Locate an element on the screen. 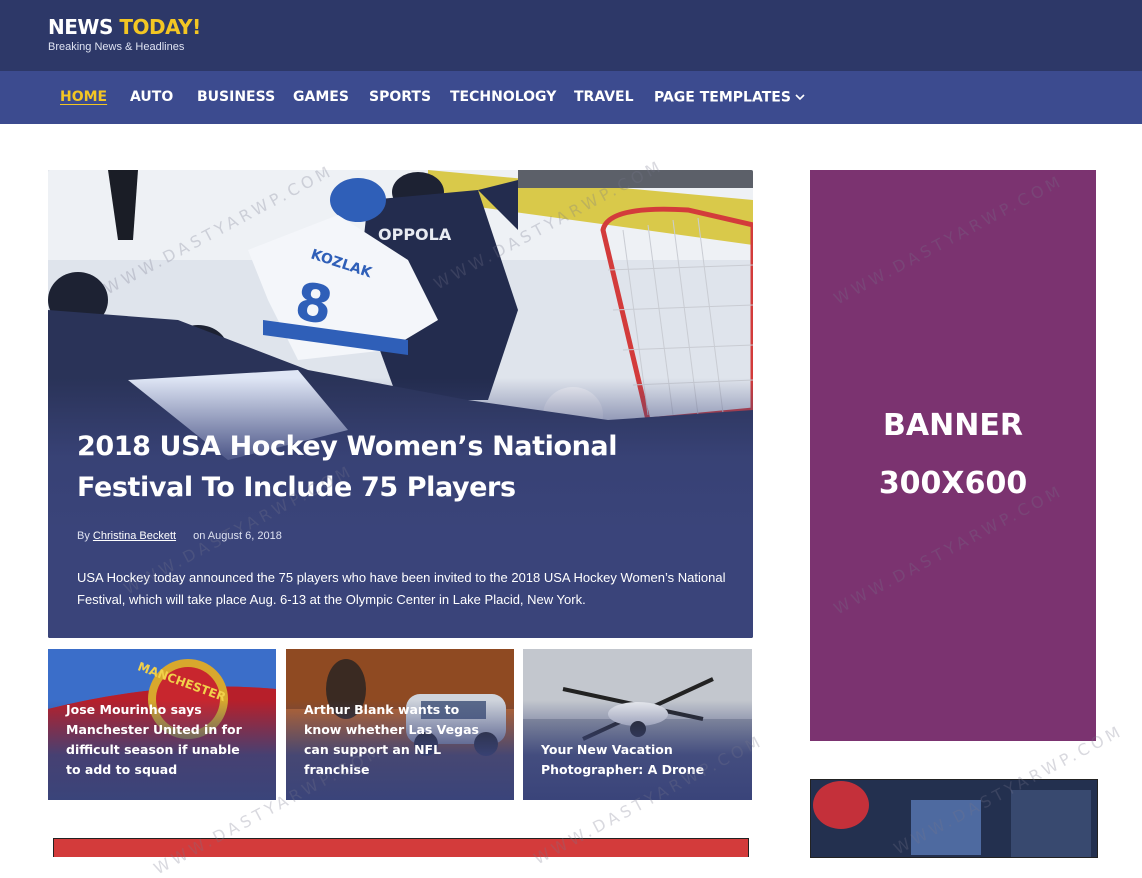  nav-item-page-templates: PAGE TEMPLATES is located at coordinates (729, 97).